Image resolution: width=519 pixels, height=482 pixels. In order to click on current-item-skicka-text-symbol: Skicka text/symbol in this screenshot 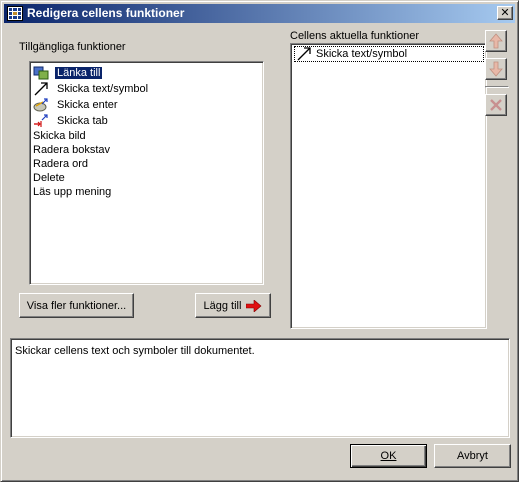, I will do `click(389, 54)`.